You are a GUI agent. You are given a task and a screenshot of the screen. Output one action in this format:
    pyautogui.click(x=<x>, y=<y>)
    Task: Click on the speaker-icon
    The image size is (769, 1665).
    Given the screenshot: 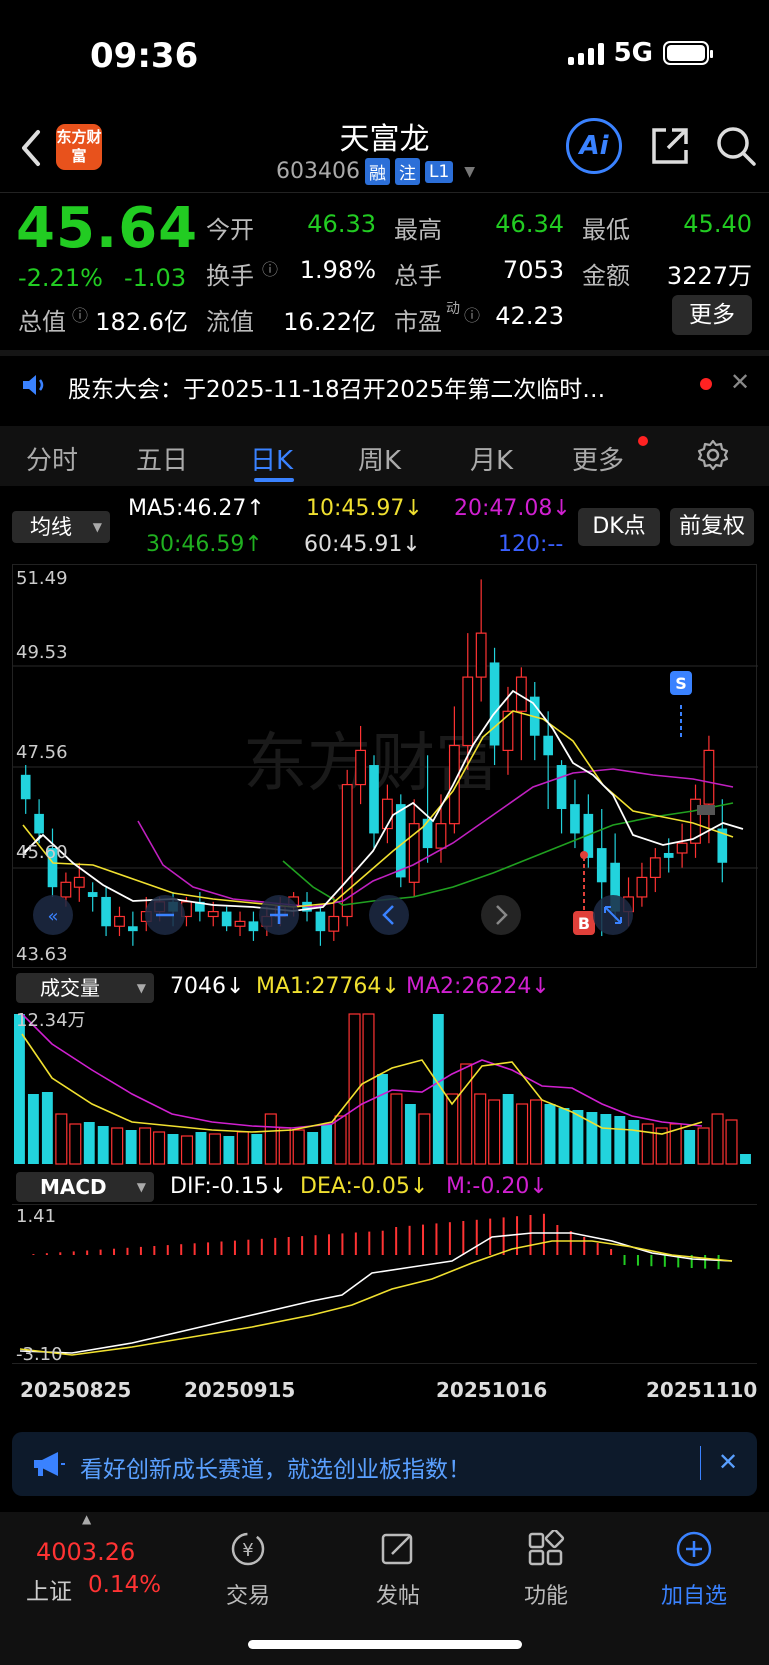 What is the action you would take?
    pyautogui.click(x=33, y=385)
    